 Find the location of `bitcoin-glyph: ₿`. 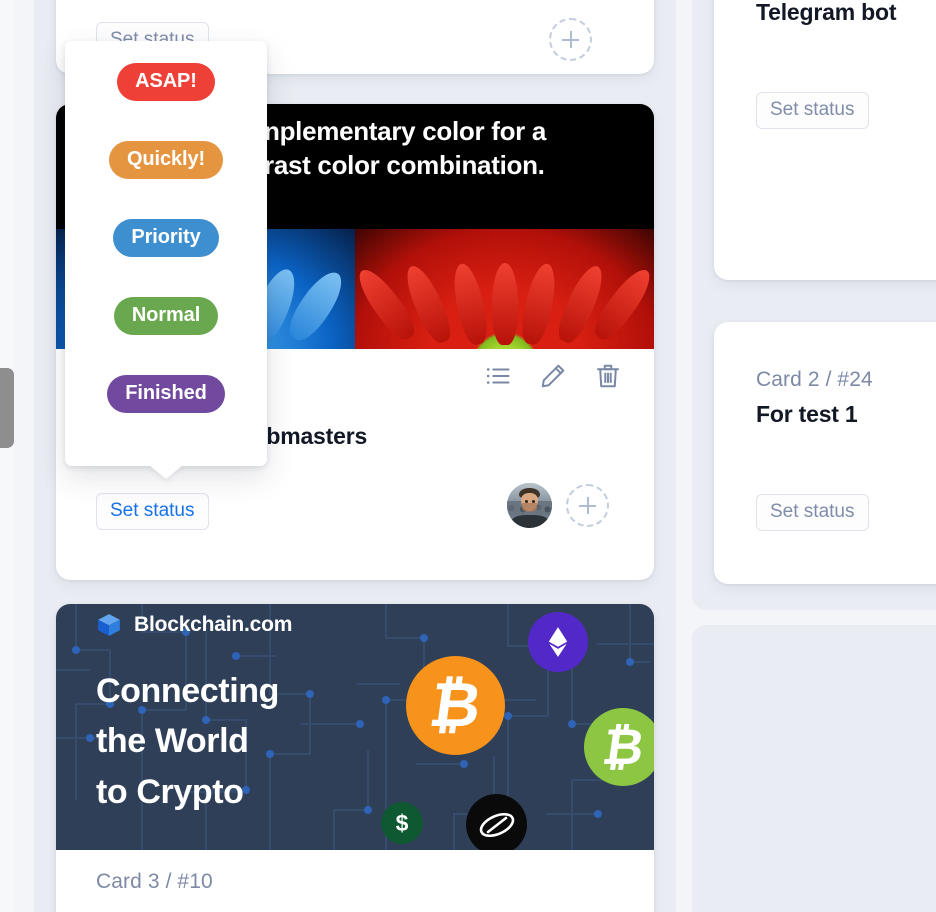

bitcoin-glyph: ₿ is located at coordinates (455, 705).